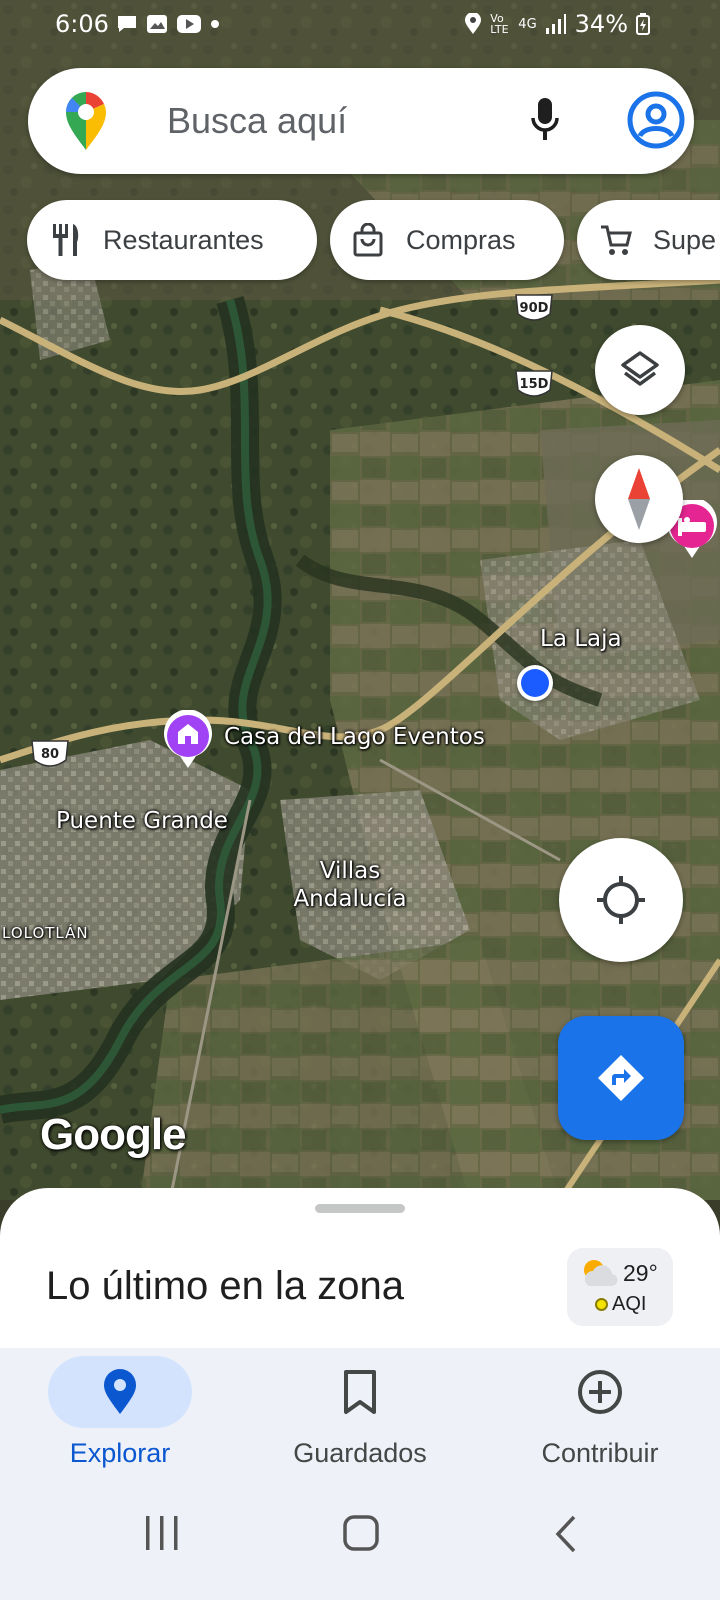 This screenshot has height=1600, width=720. Describe the element at coordinates (188, 738) in the screenshot. I see `event-venue-icon` at that location.